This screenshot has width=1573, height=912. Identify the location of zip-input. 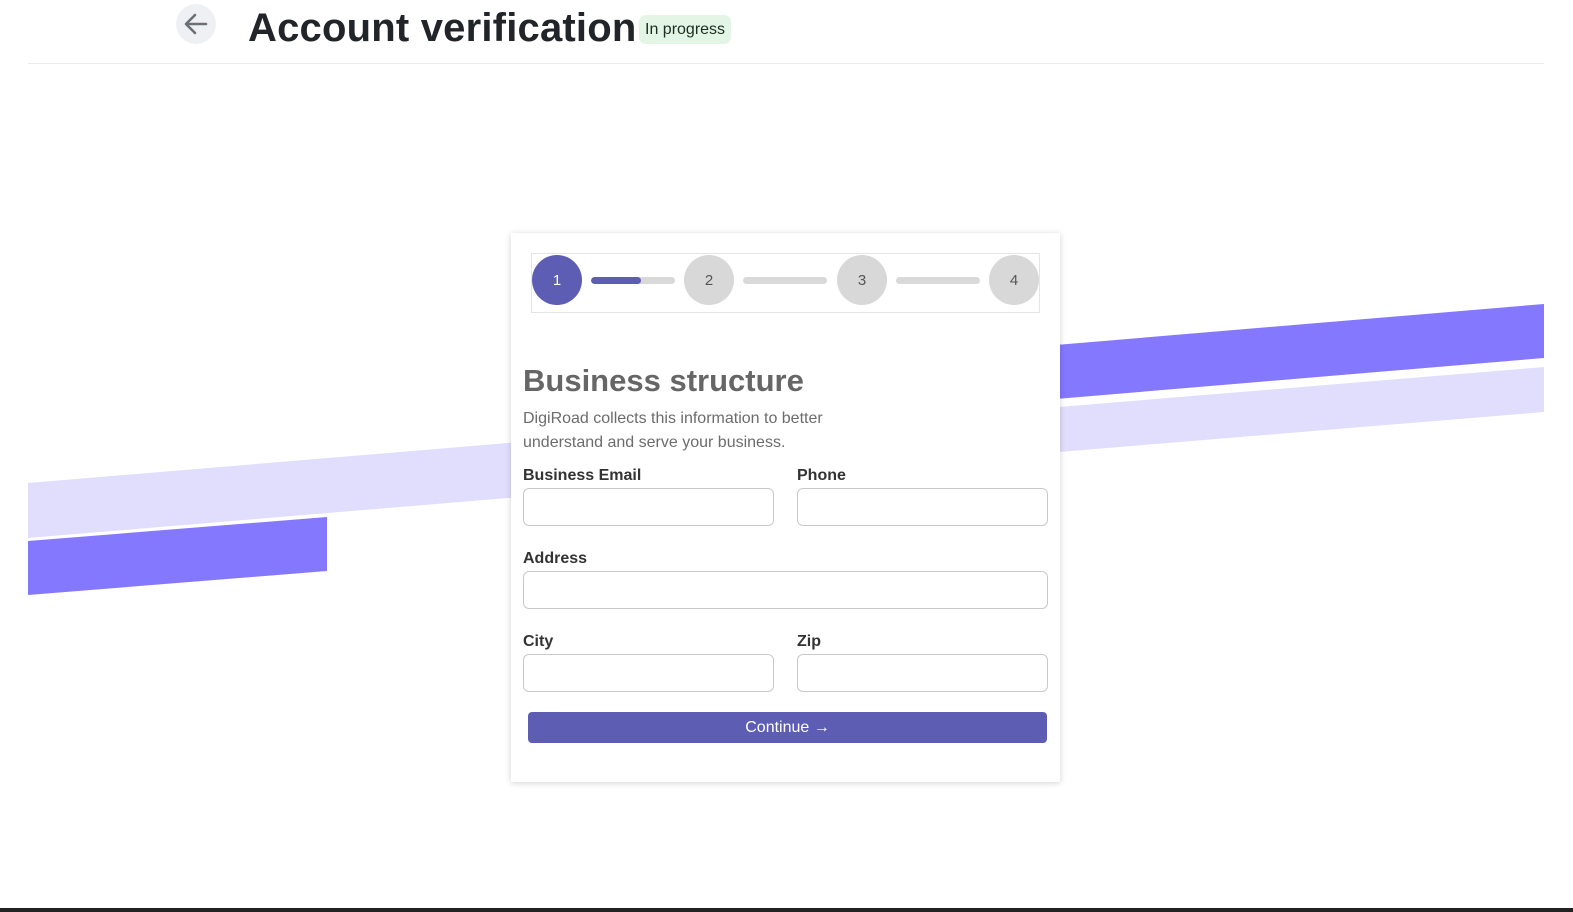
(922, 673).